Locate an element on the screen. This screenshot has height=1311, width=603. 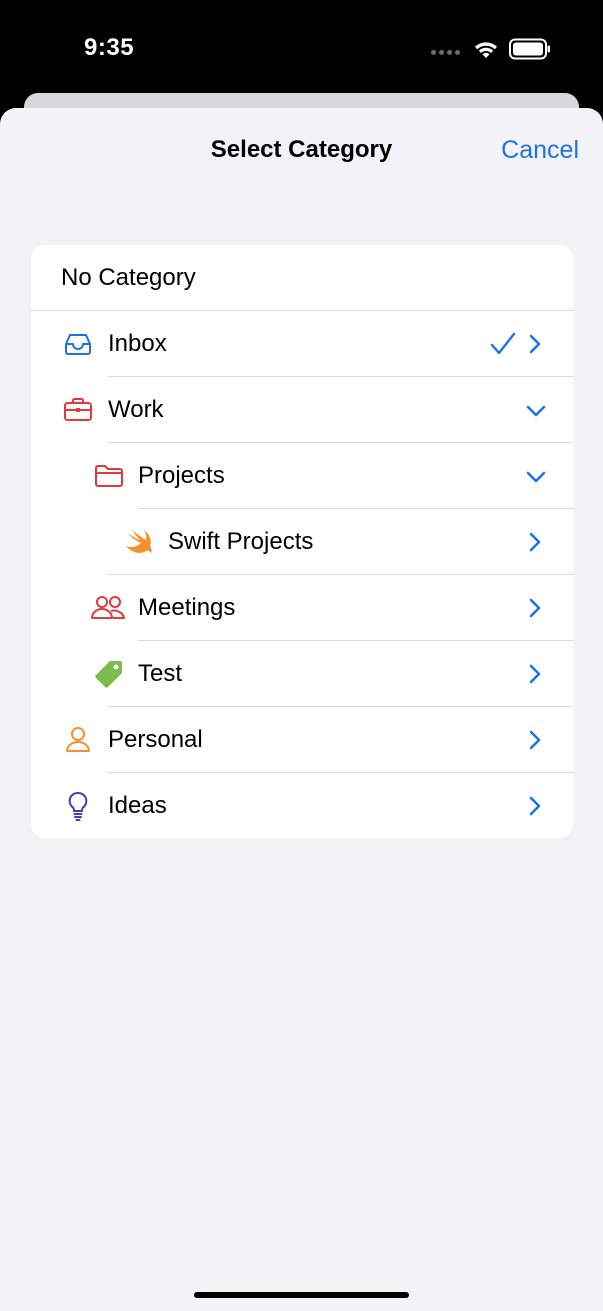
category-row-swift-projects: Swift Projects is located at coordinates (302, 542).